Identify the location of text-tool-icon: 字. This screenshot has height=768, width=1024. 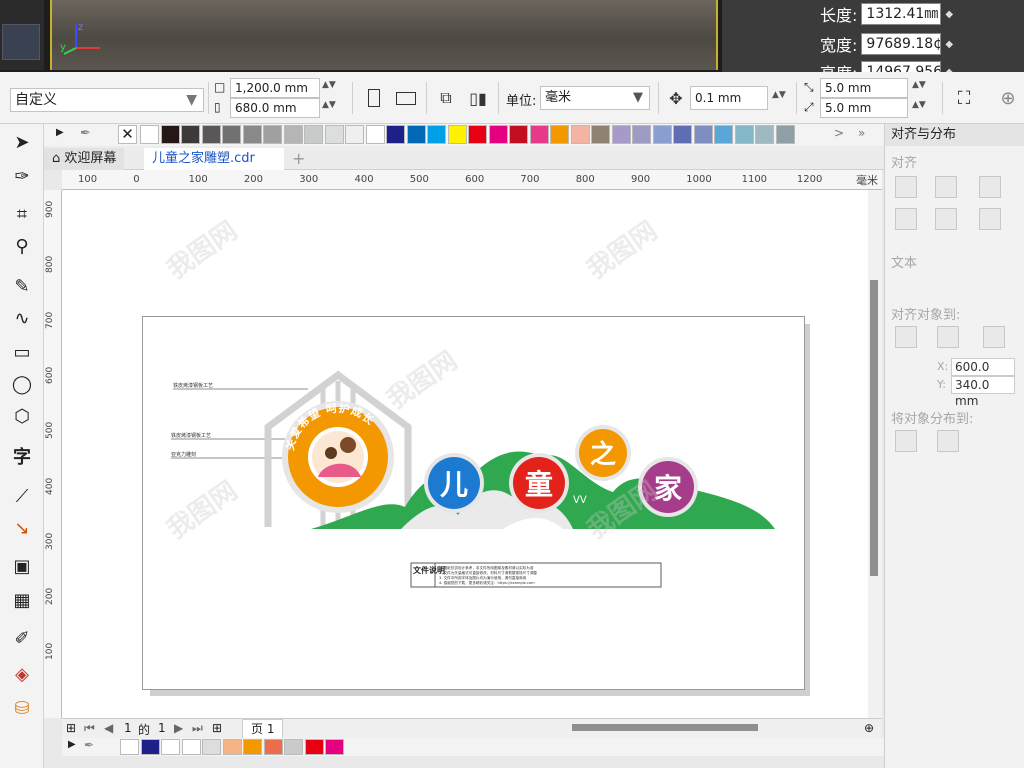
(22, 456).